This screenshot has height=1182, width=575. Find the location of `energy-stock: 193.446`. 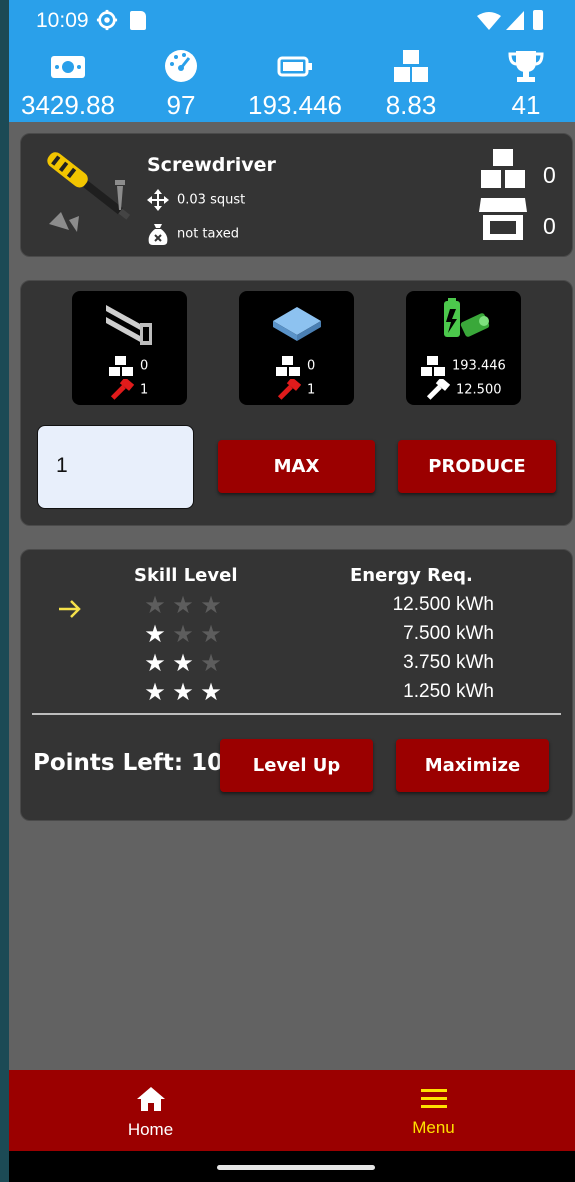

energy-stock: 193.446 is located at coordinates (479, 366).